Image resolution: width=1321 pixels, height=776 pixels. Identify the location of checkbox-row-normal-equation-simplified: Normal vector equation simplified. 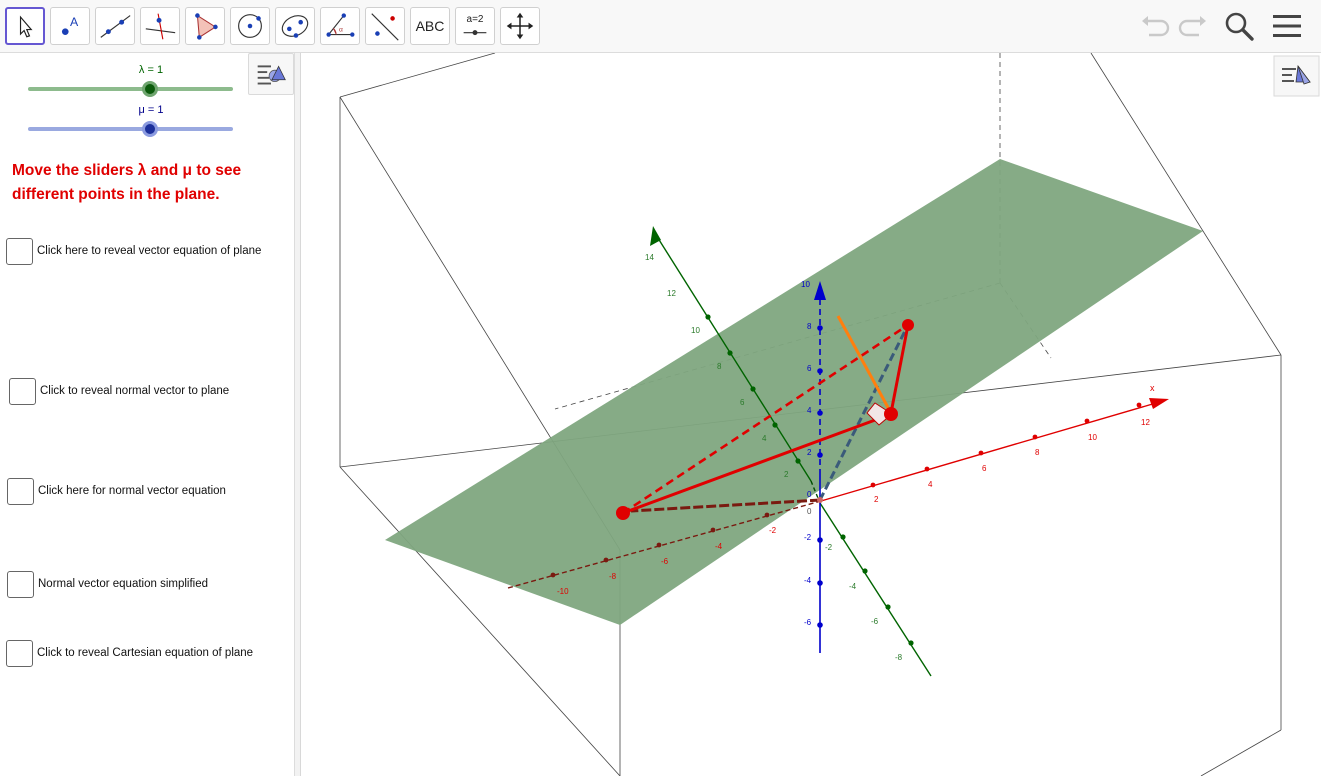
(107, 584).